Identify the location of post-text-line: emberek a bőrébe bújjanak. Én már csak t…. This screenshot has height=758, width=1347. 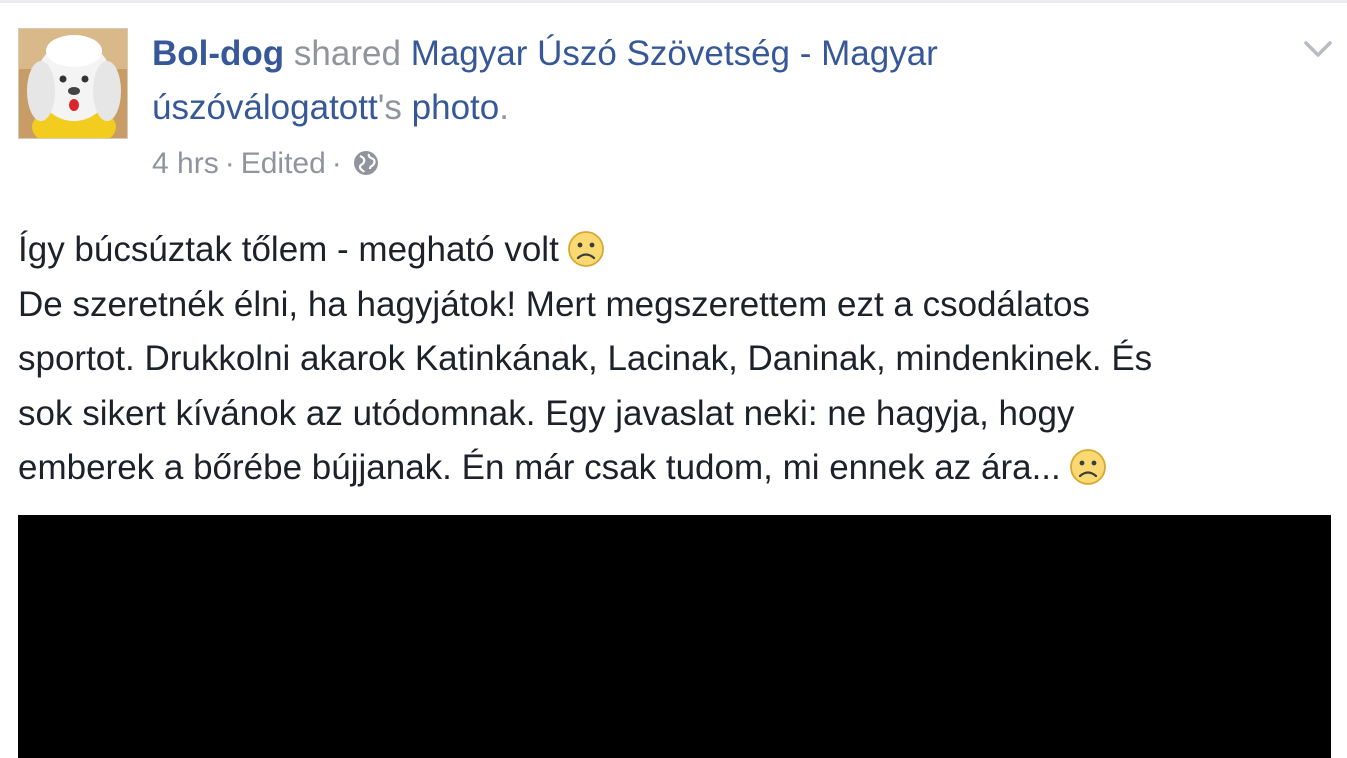
(678, 468).